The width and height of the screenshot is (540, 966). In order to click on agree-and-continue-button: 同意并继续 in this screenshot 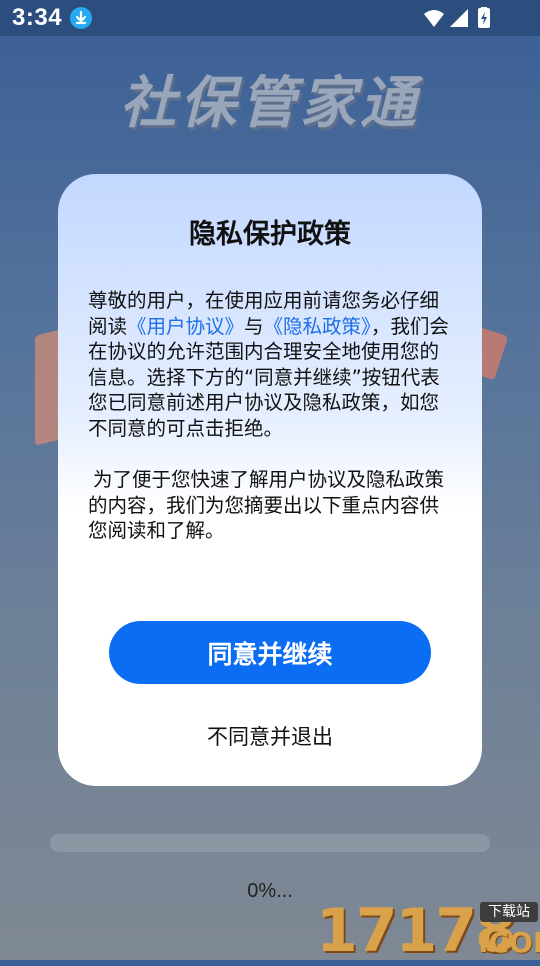, I will do `click(270, 652)`.